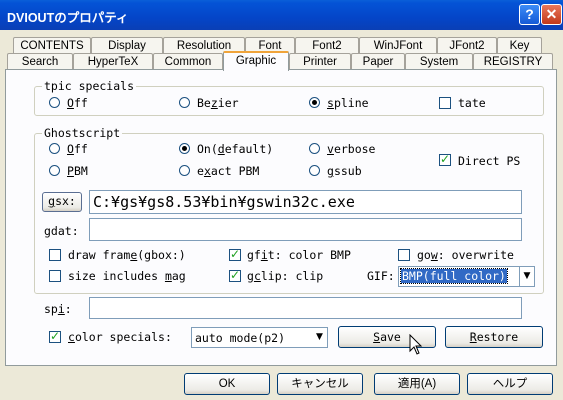 The image size is (563, 400). I want to click on help-button: ヘルプ, so click(510, 384).